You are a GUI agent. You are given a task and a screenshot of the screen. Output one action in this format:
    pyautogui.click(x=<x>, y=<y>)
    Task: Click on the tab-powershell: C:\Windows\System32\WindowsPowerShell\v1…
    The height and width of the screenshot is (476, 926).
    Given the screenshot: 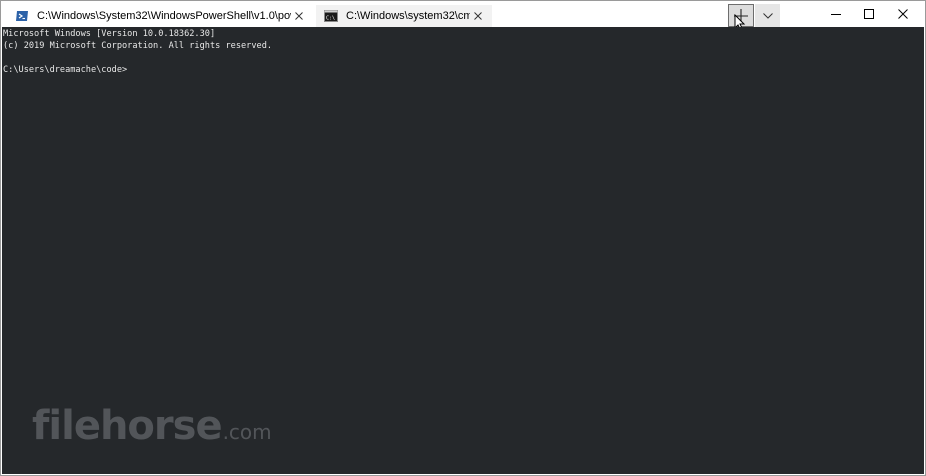 What is the action you would take?
    pyautogui.click(x=160, y=16)
    